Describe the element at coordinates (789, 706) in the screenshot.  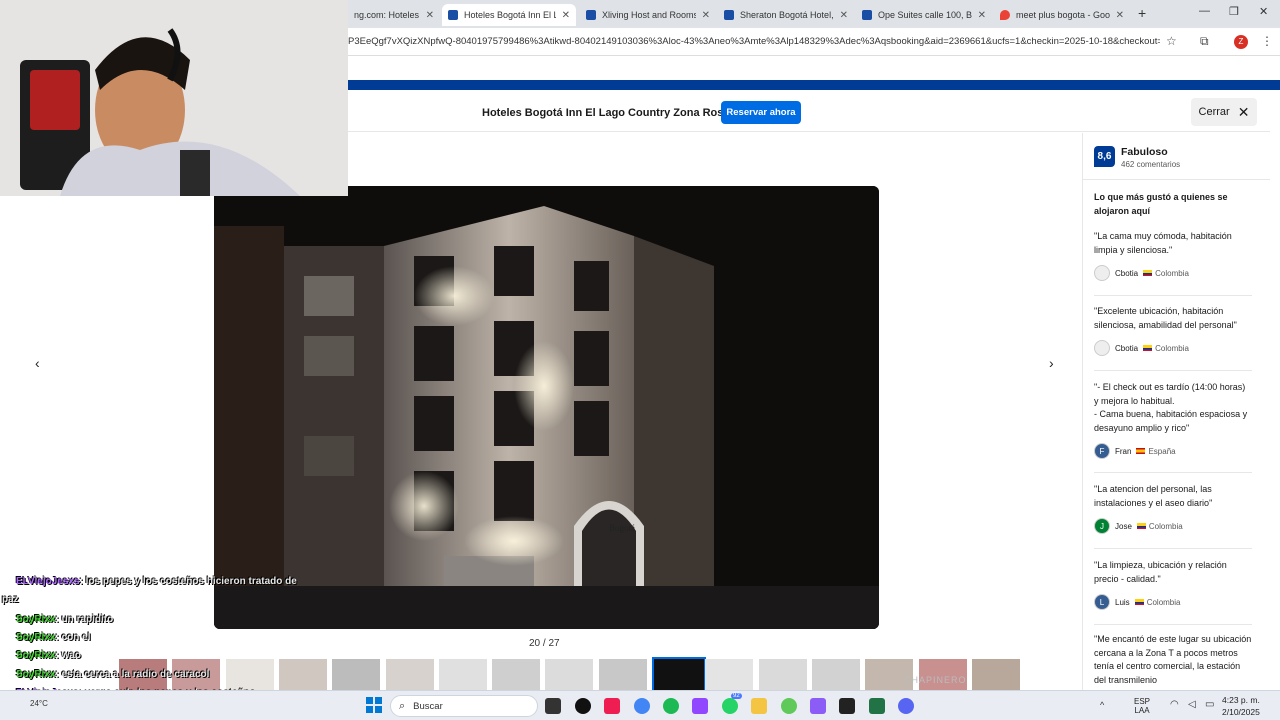
I see `green-app-icon` at that location.